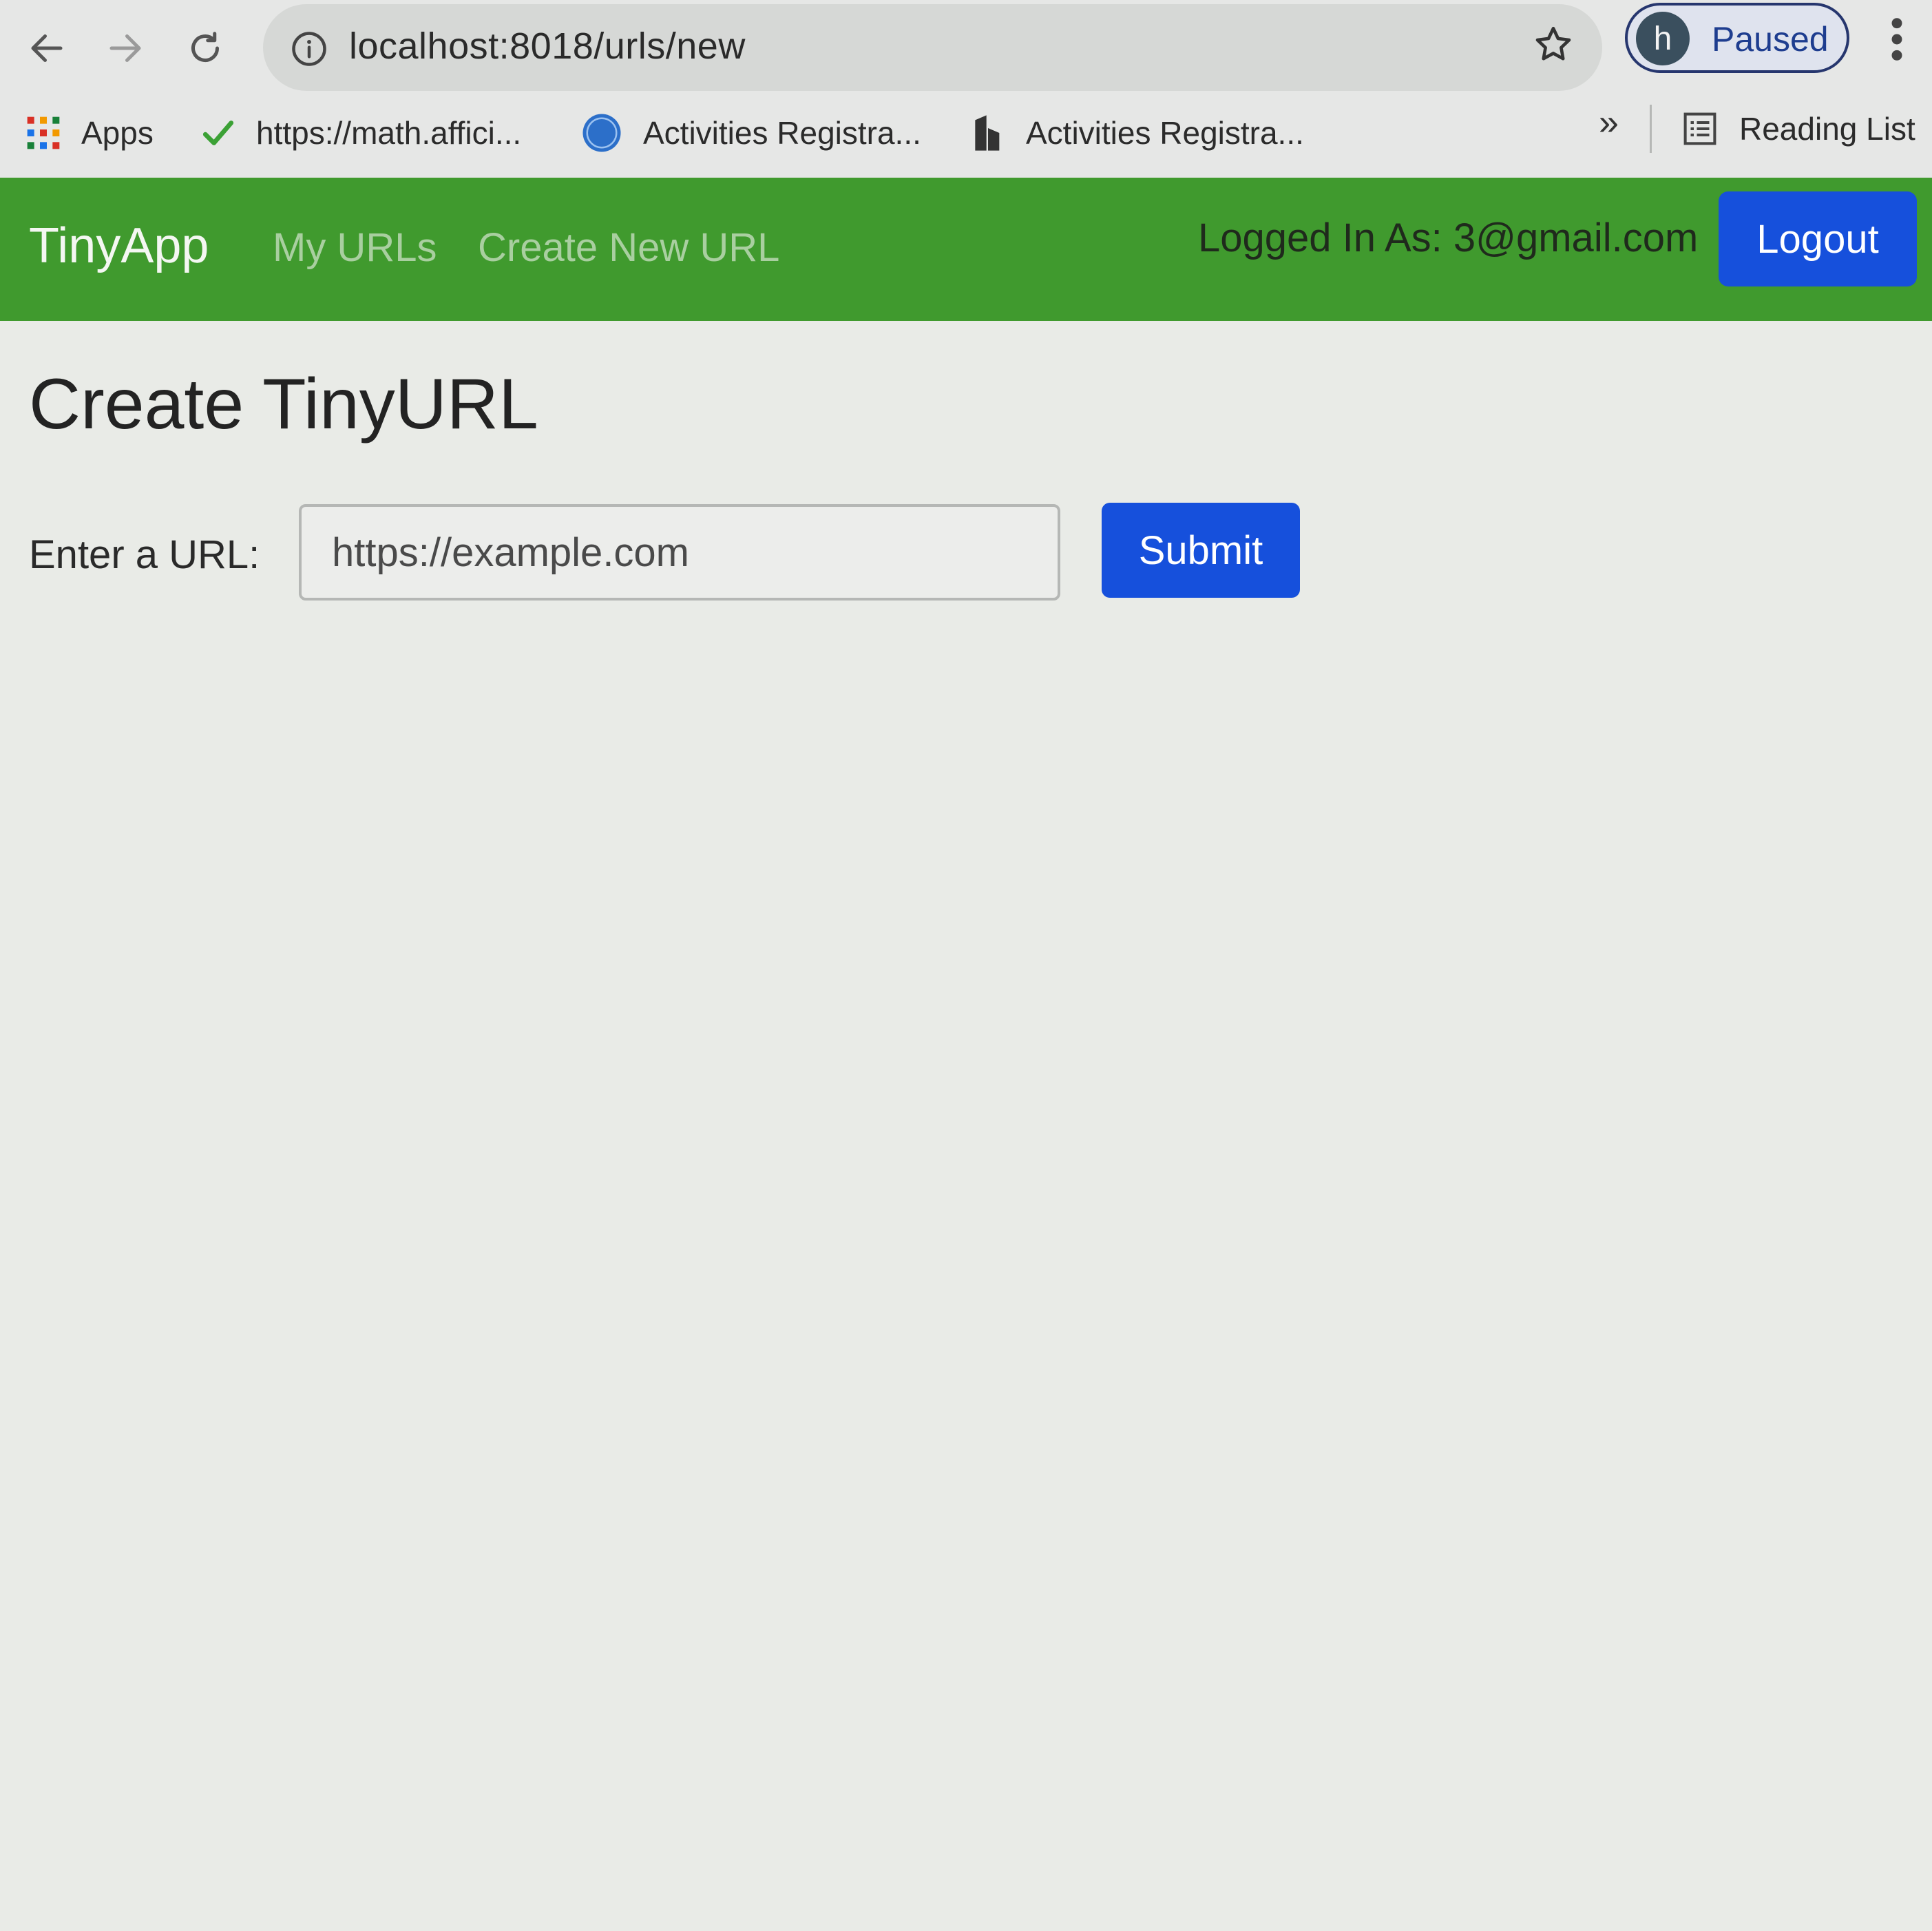 This screenshot has width=1932, height=1931. What do you see at coordinates (932, 47) in the screenshot?
I see `address-bar: localhost:8018/urls/new` at bounding box center [932, 47].